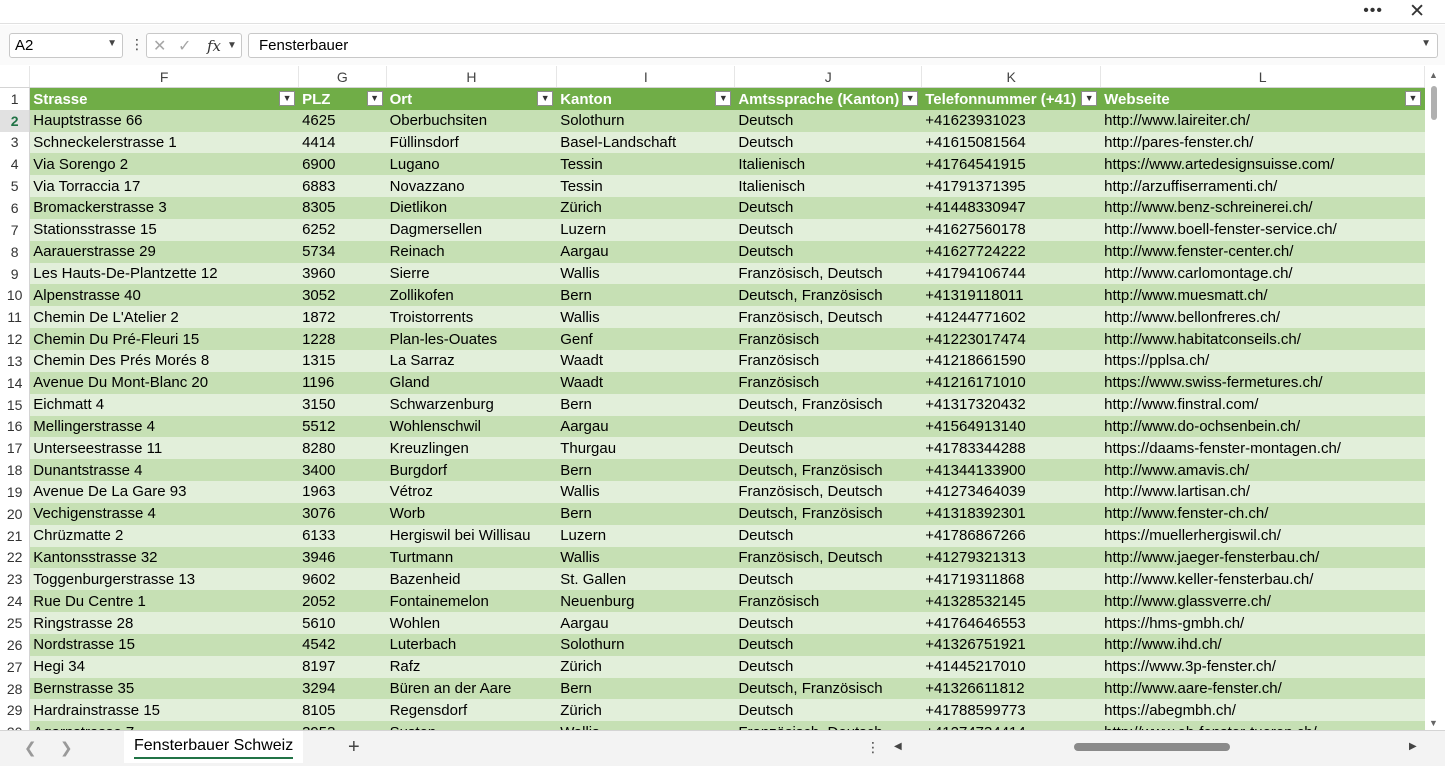  What do you see at coordinates (164, 535) in the screenshot?
I see `table-cell: Chrüzmatte 2` at bounding box center [164, 535].